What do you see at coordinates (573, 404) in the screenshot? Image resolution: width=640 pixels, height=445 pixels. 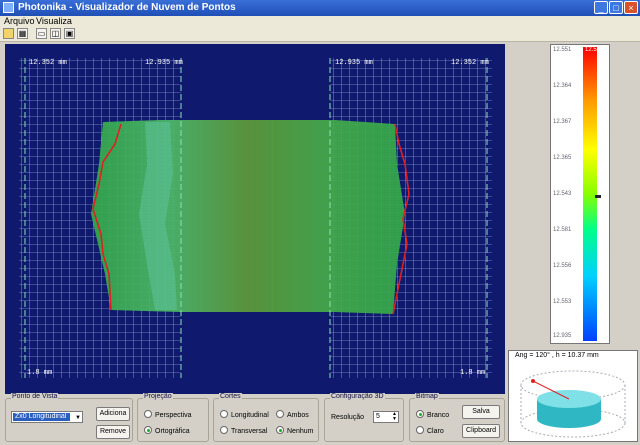 I see `cylinder-3d-svg` at bounding box center [573, 404].